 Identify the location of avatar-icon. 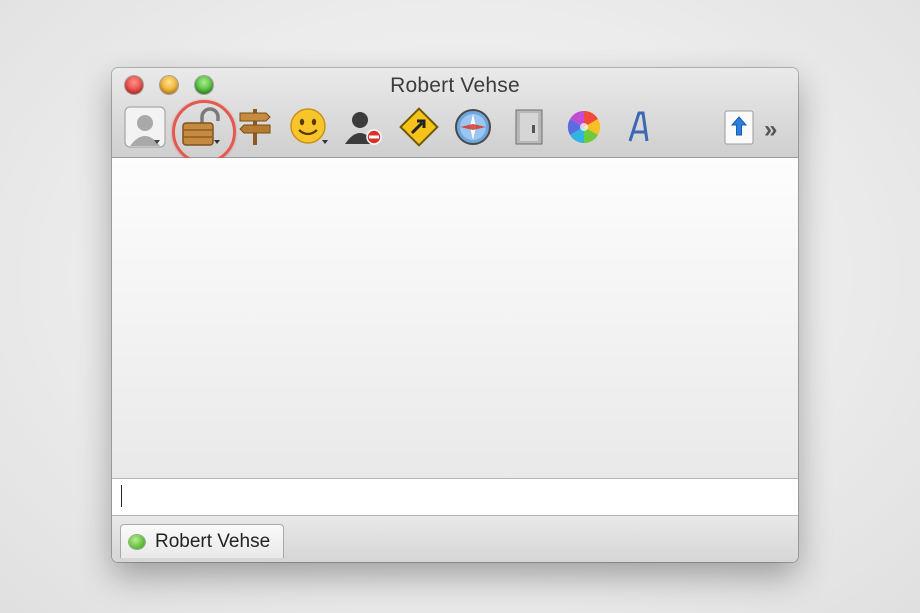
(145, 127).